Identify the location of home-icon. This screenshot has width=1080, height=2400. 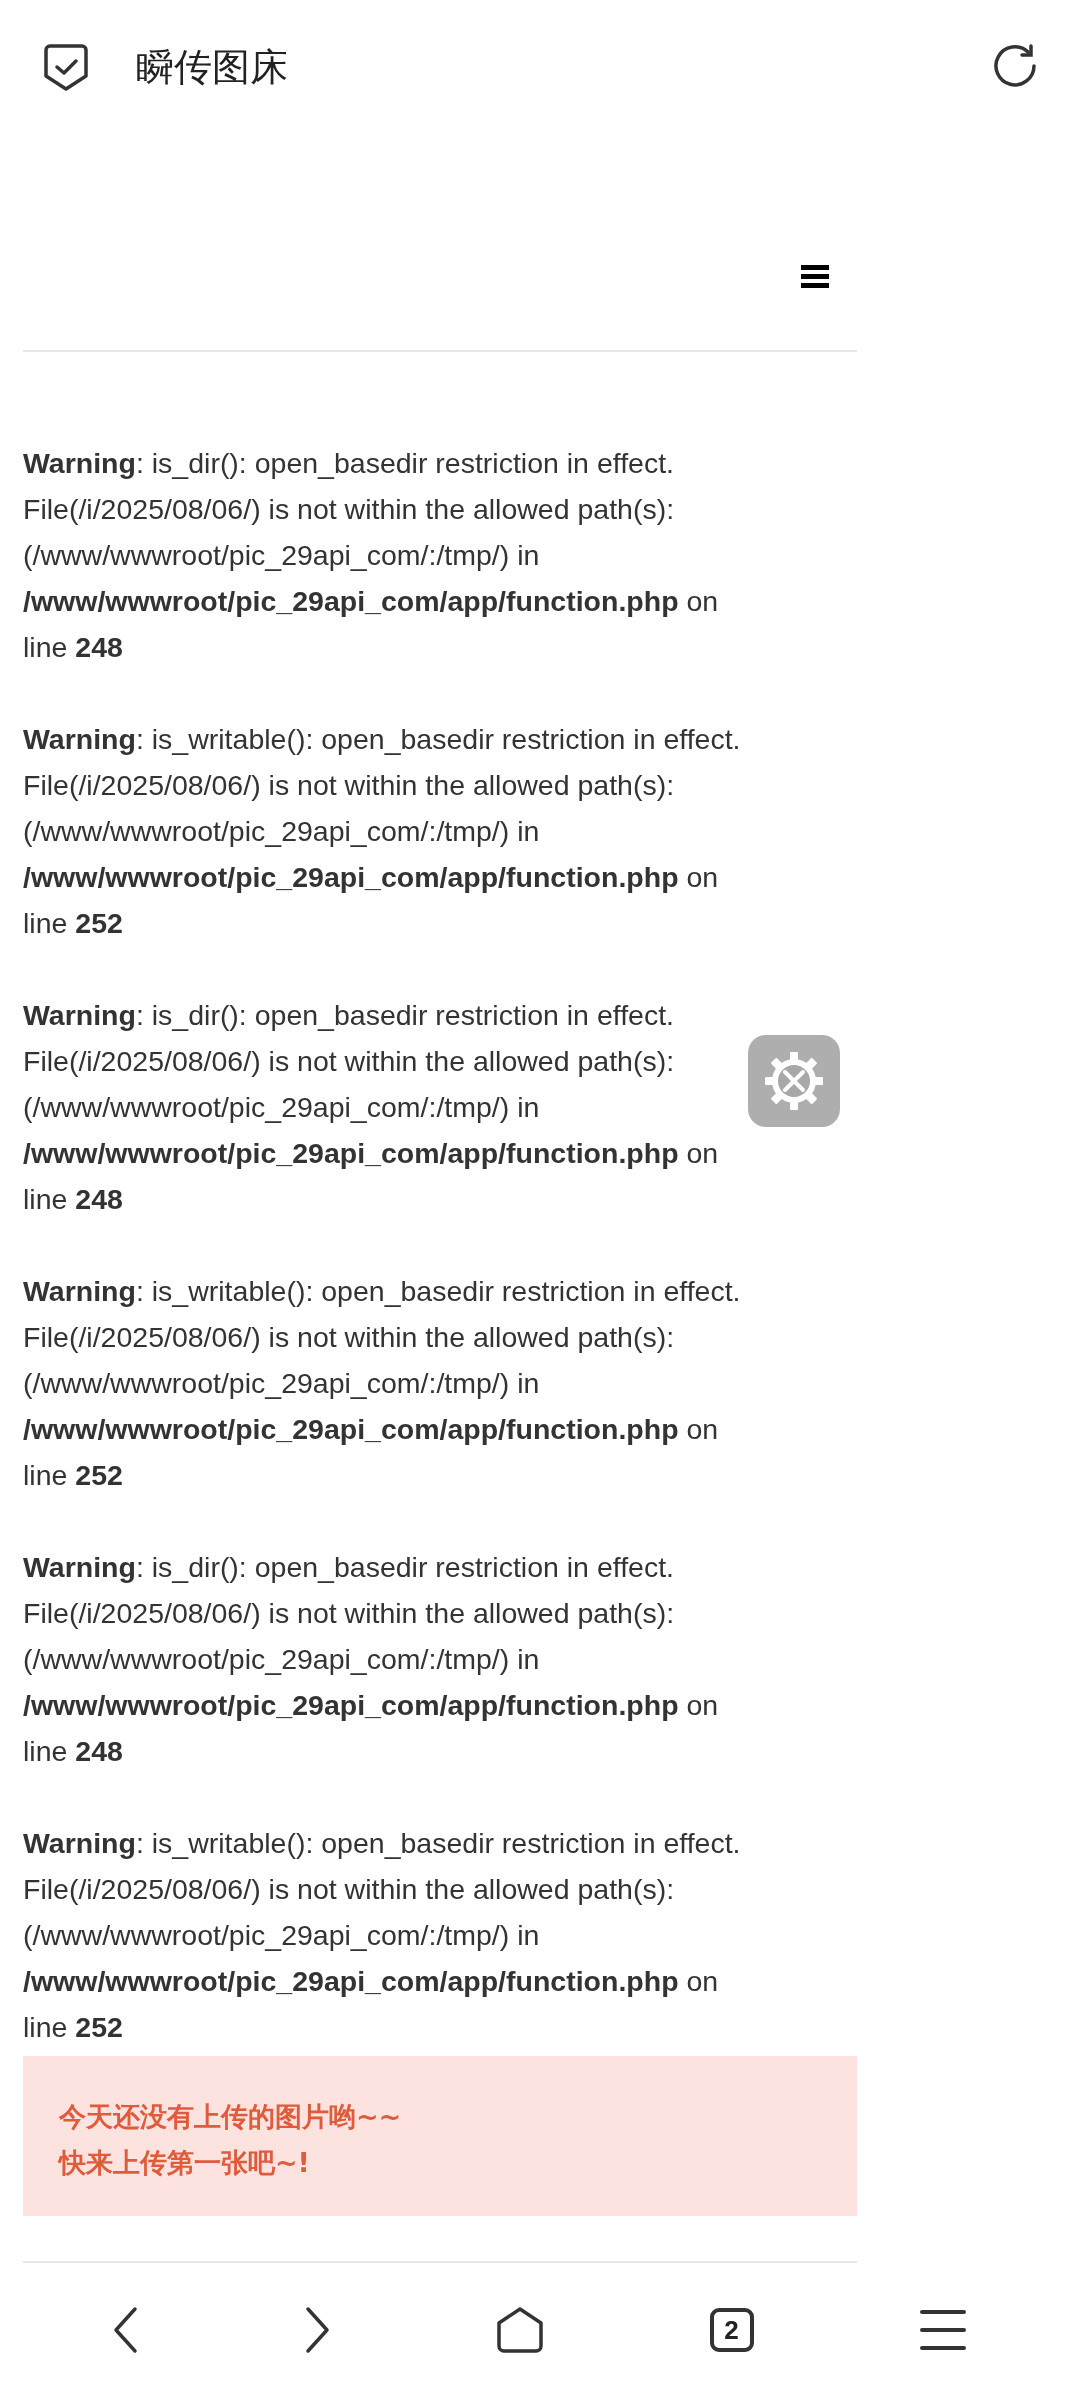
(520, 2330).